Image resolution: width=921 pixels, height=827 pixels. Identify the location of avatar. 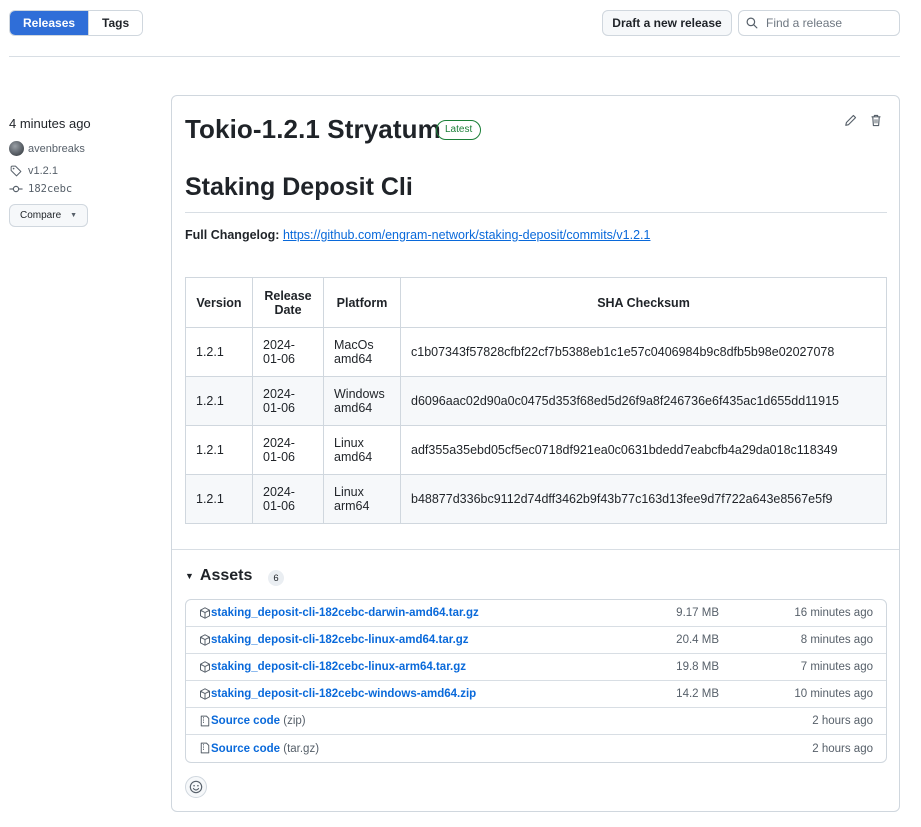
(16, 148).